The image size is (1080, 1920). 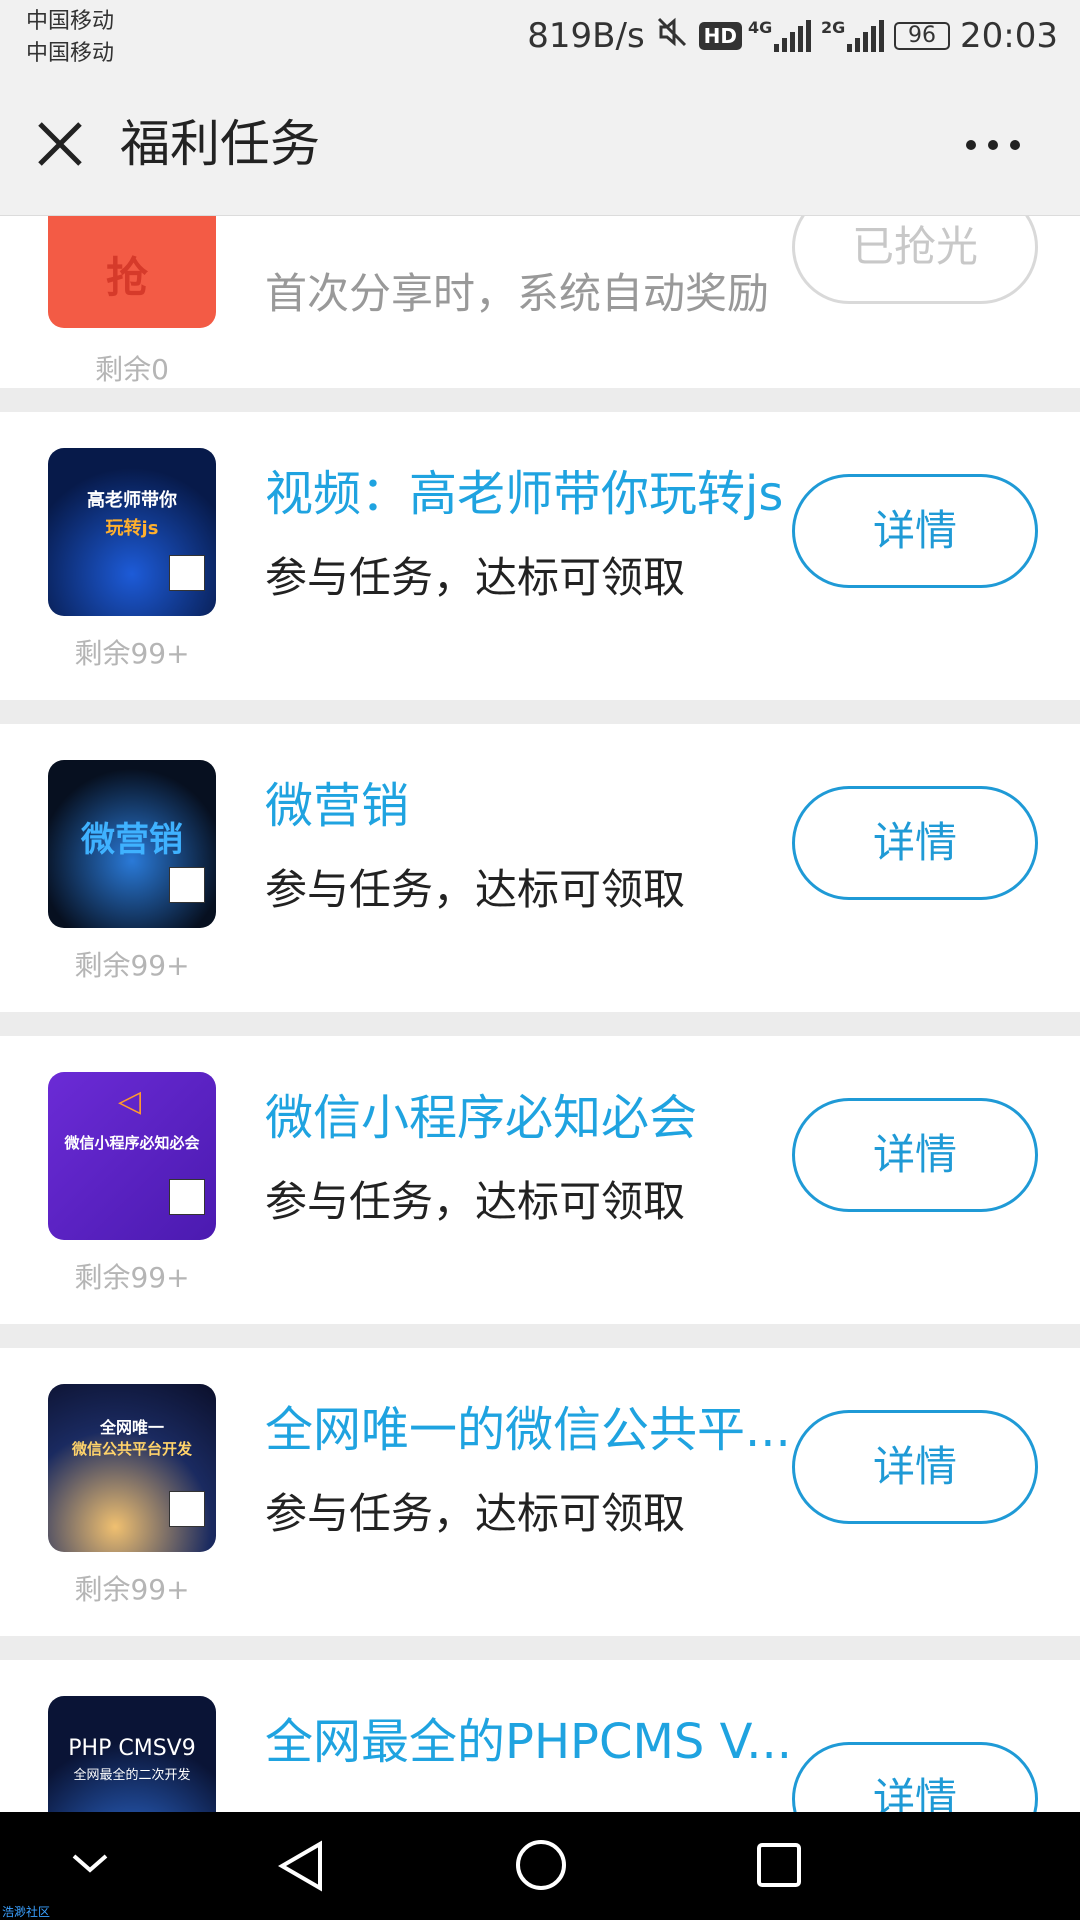 I want to click on thumb-text-2: 玩转js, so click(x=132, y=528).